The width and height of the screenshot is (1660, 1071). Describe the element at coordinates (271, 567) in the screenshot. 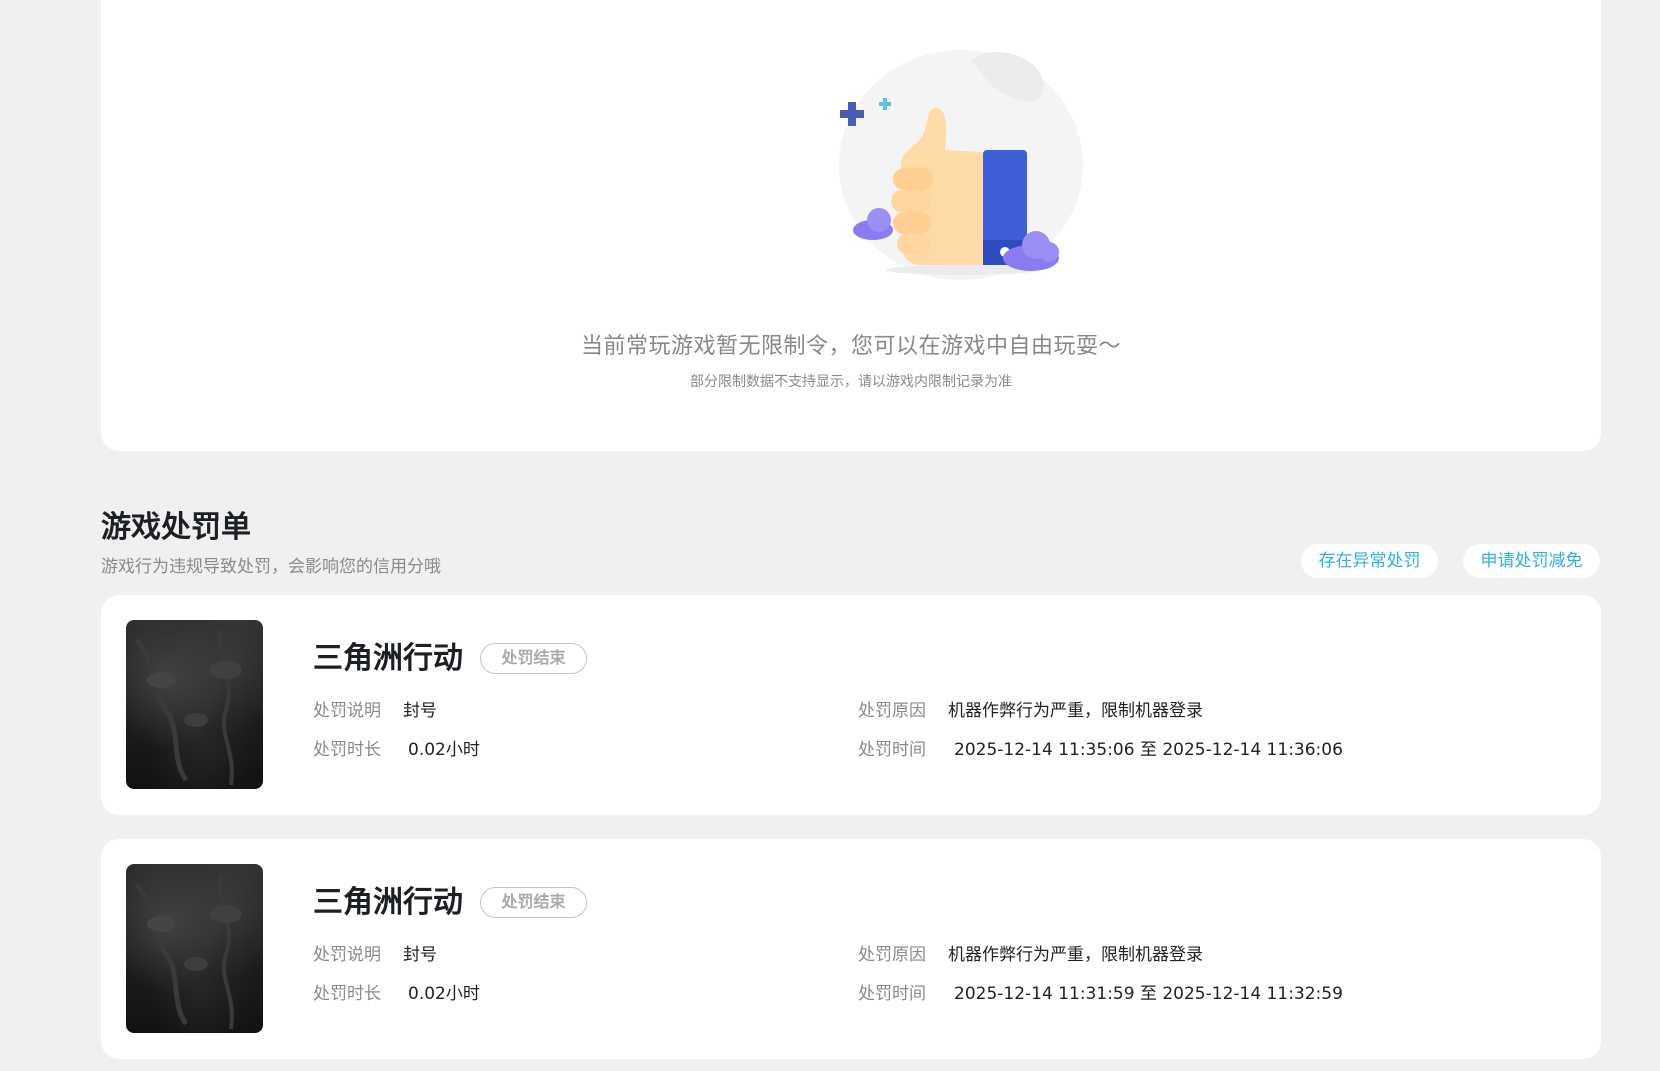

I see `section-description: 游戏行为违规导致处罚，会影响您的信用分哦` at that location.